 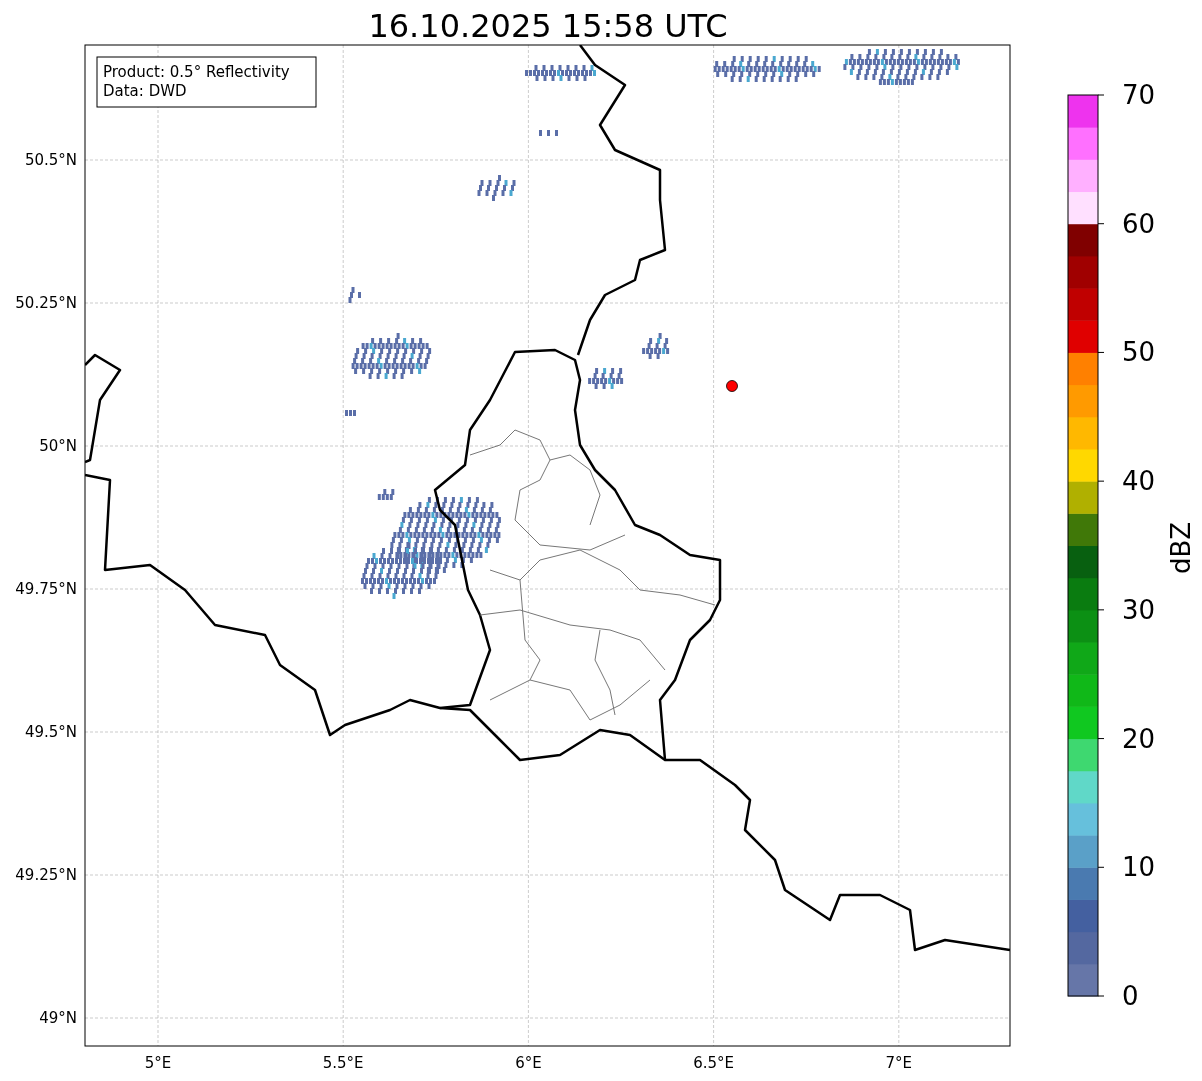 I want to click on latitude-label: 50.25°N, so click(x=46, y=303).